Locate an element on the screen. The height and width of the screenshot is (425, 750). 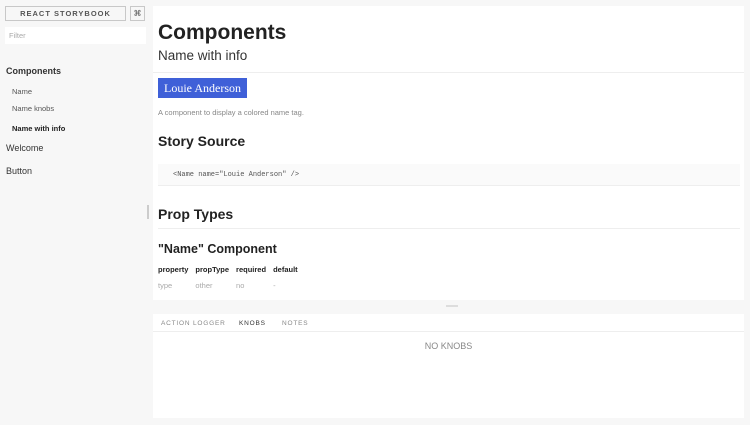
storybook-brand-button: REACT STORYBOOK is located at coordinates (65, 13).